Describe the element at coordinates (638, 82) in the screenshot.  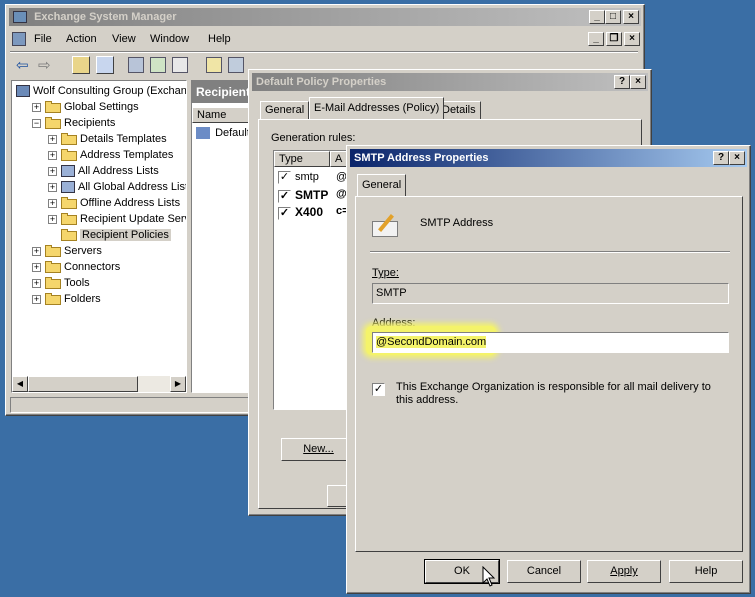
I see `policy-close-button: ×` at that location.